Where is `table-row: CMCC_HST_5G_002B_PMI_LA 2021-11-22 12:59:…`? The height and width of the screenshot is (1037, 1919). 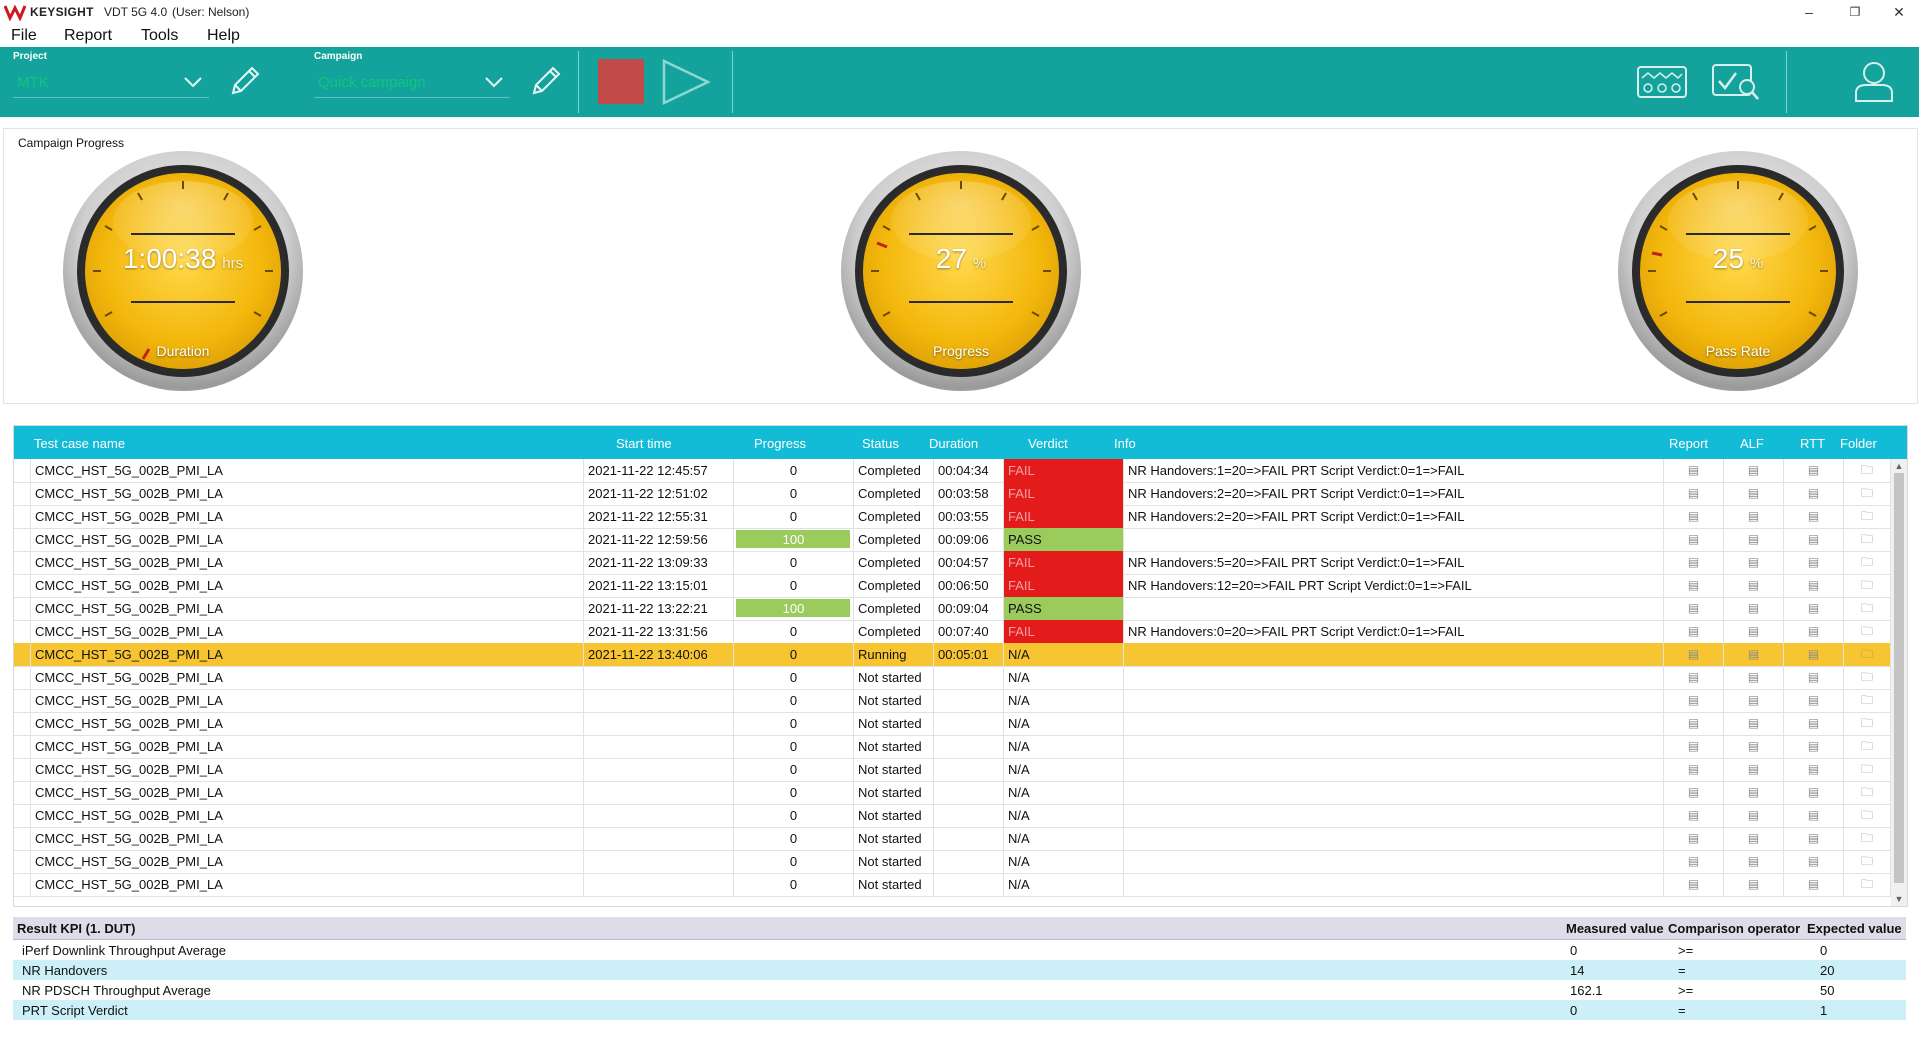 table-row: CMCC_HST_5G_002B_PMI_LA 2021-11-22 12:59:… is located at coordinates (952, 540).